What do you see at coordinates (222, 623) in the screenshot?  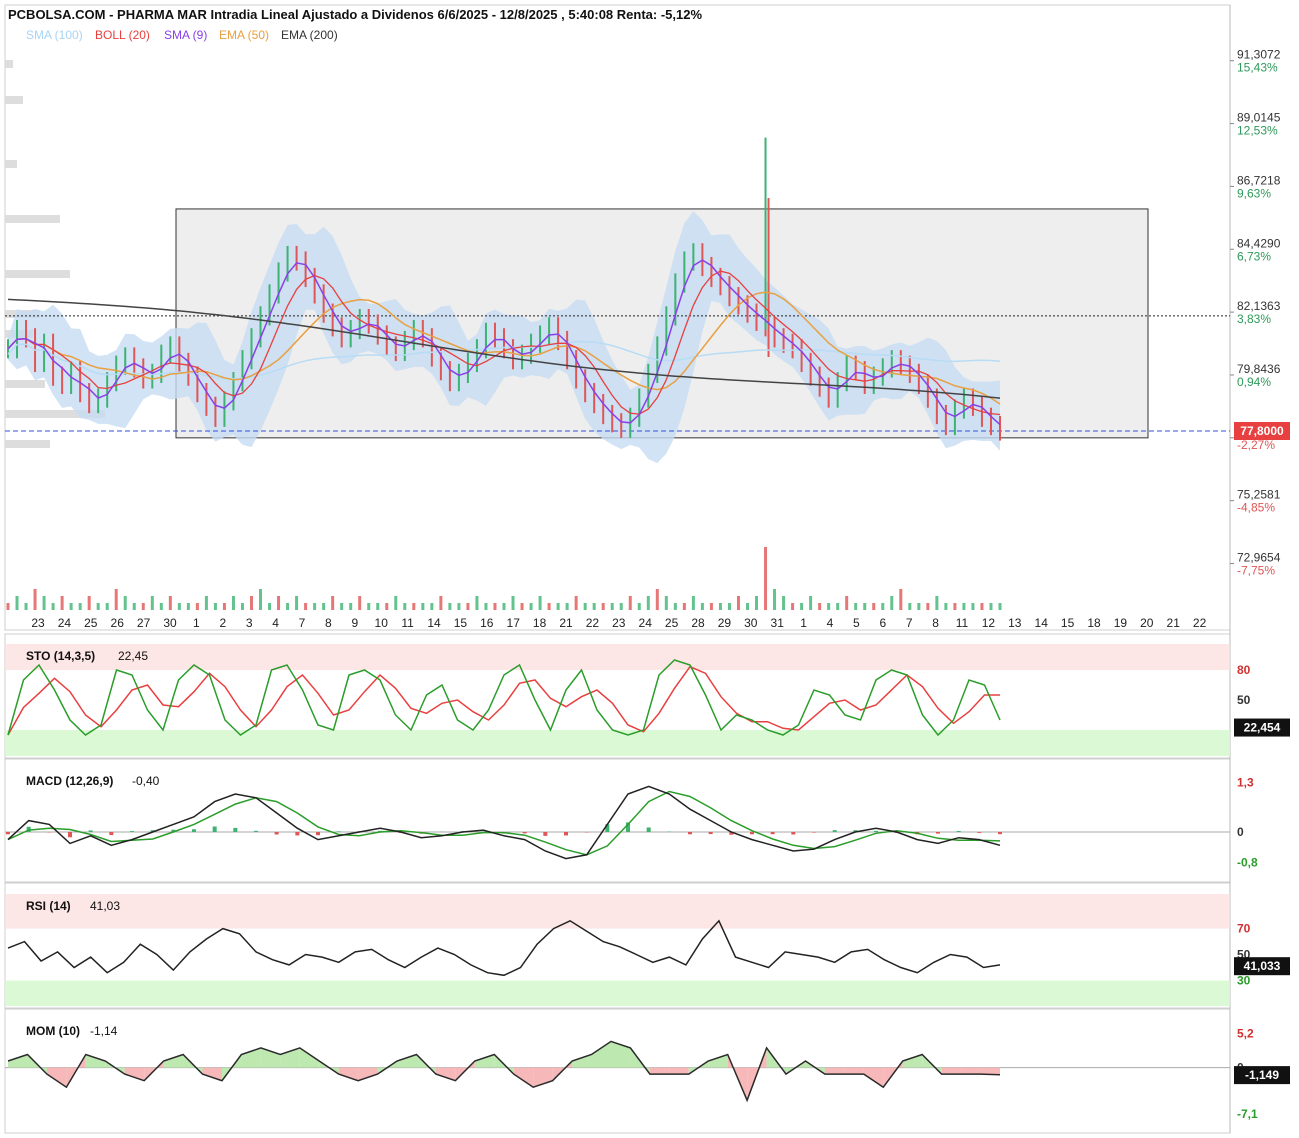 I see `x-tick-label: 2` at bounding box center [222, 623].